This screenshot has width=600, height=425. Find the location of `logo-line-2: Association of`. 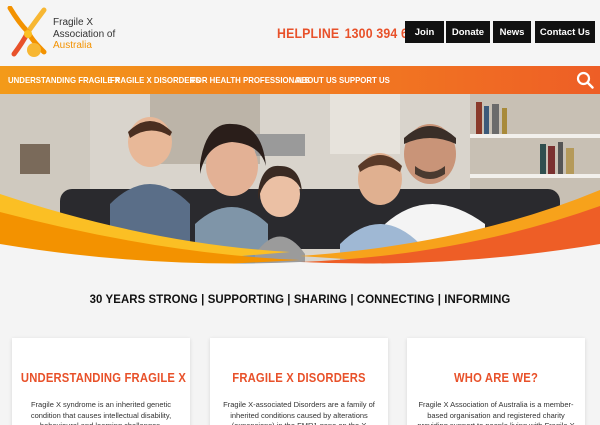

logo-line-2: Association of is located at coordinates (84, 34).